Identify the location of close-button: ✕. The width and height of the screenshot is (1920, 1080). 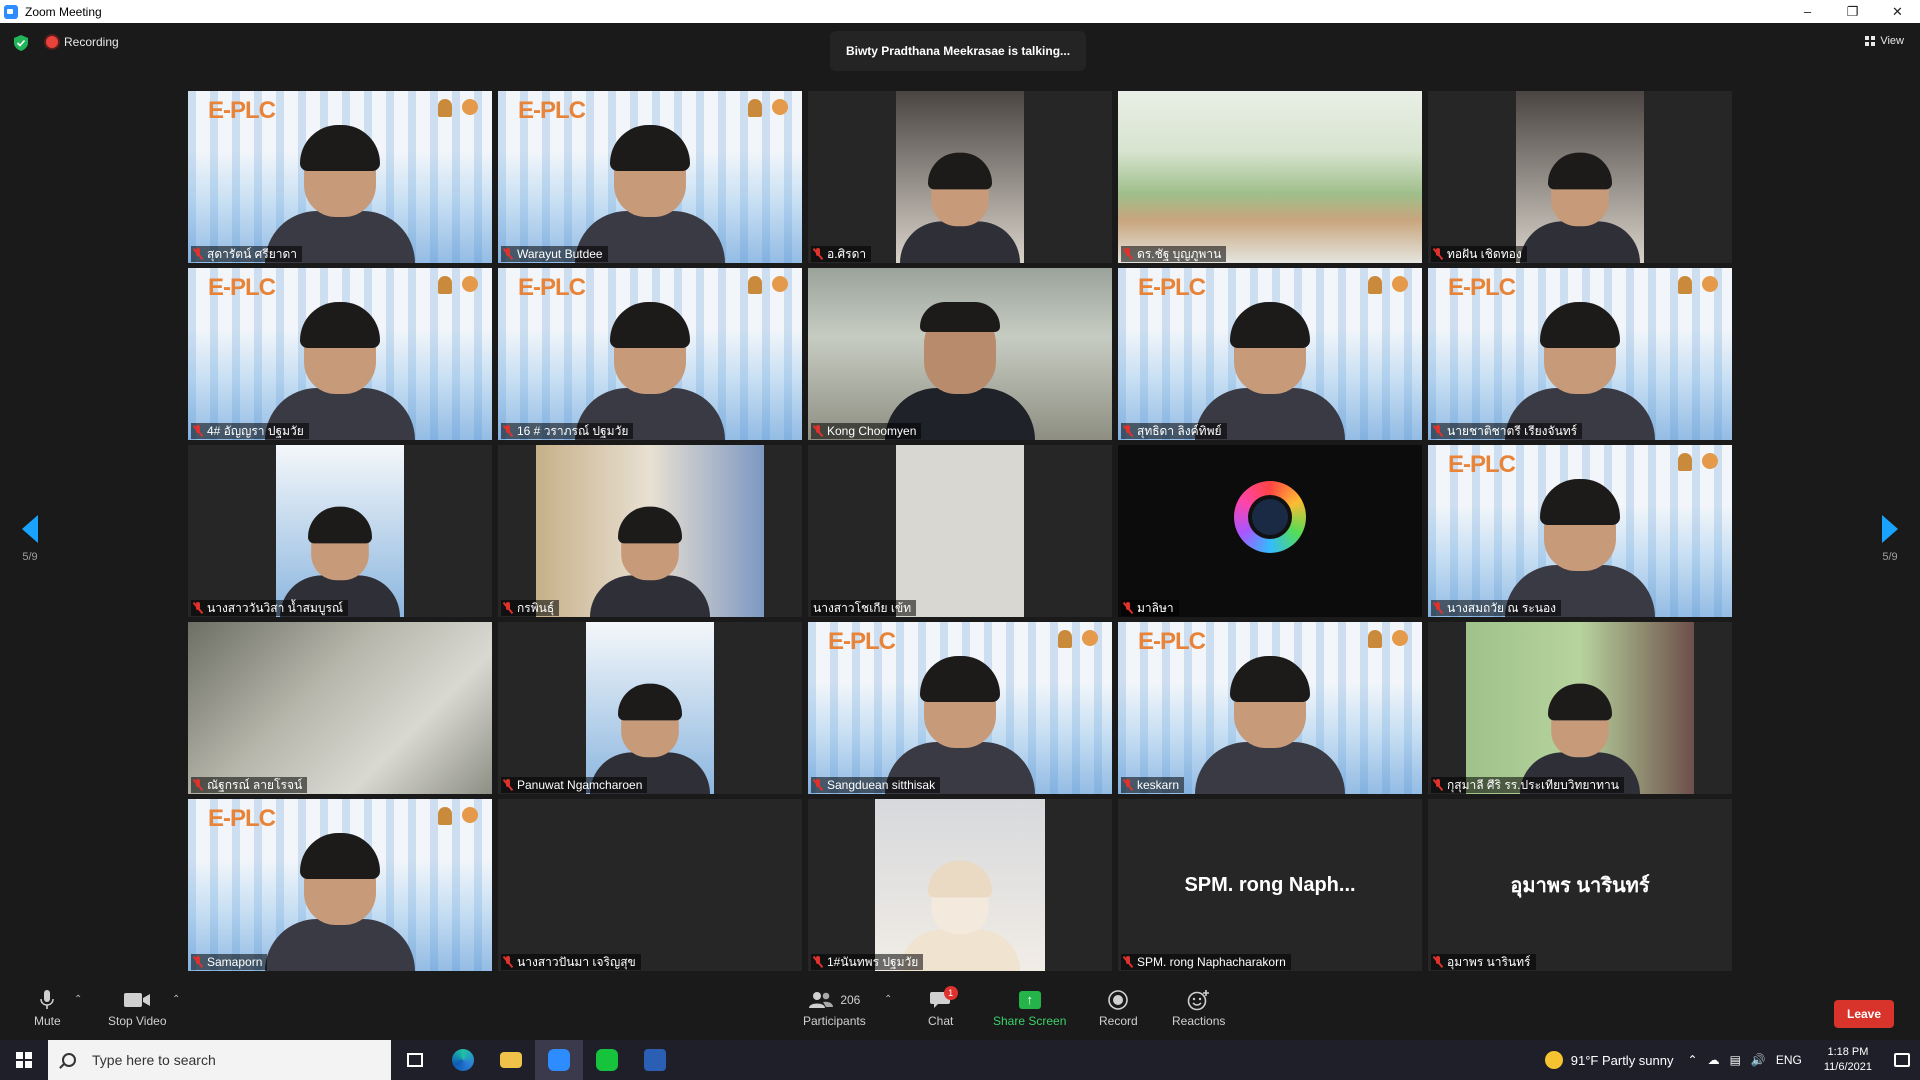
(1897, 11).